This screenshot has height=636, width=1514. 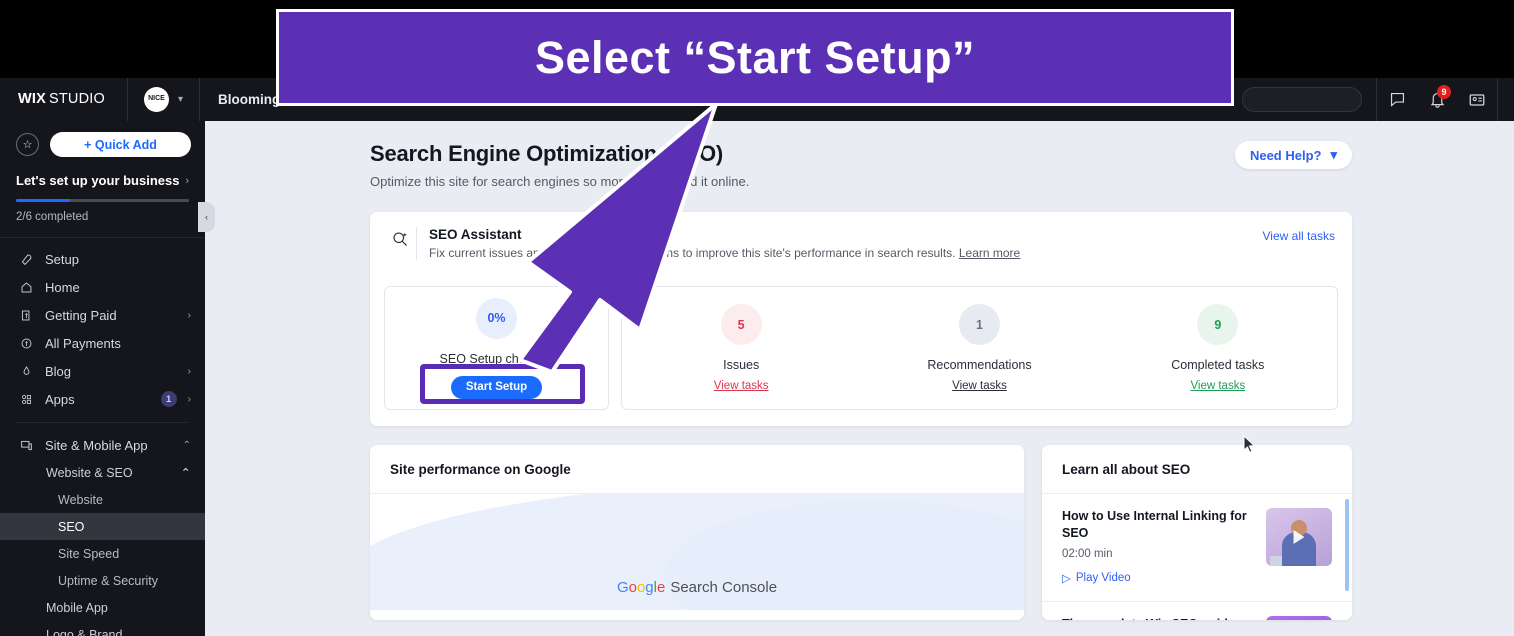 What do you see at coordinates (697, 552) in the screenshot?
I see `google-search-console-placeholder: Google Search Console` at bounding box center [697, 552].